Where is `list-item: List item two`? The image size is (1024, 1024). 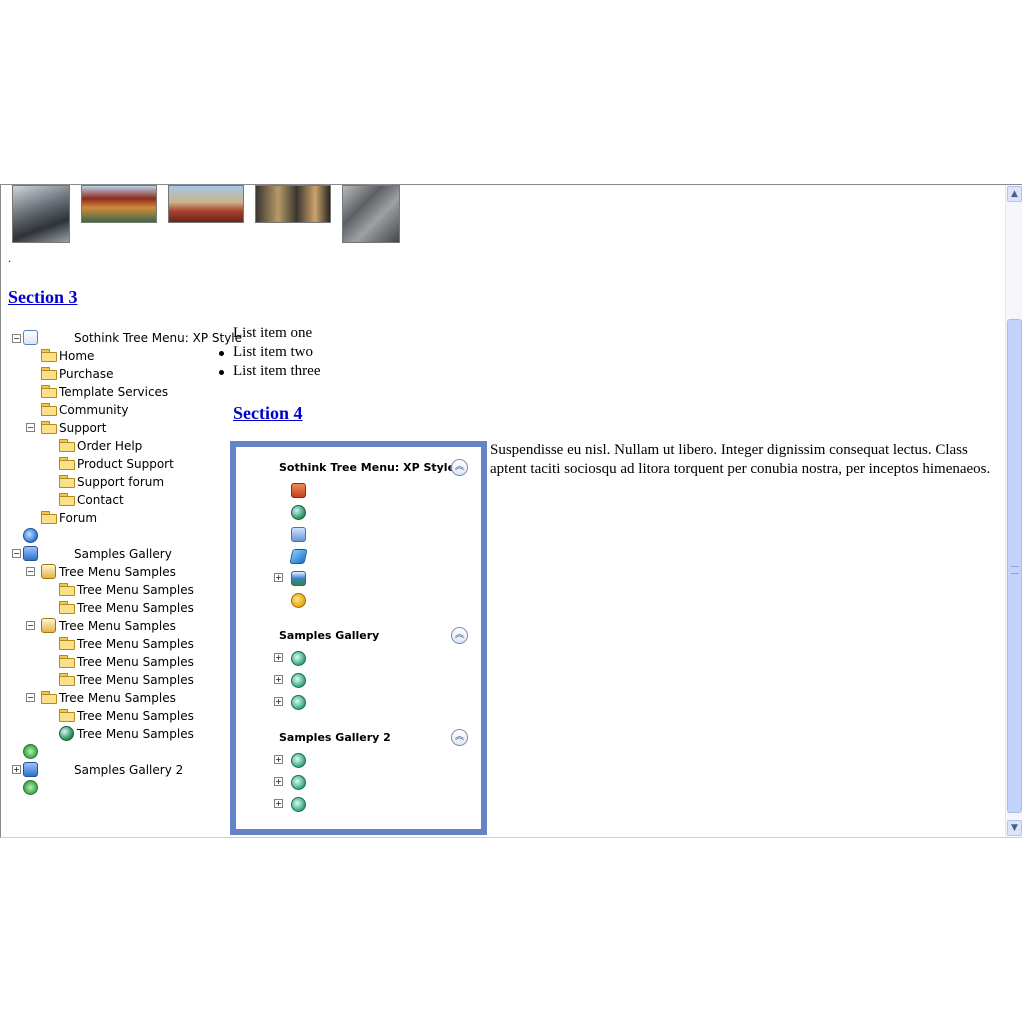
list-item: List item two is located at coordinates (266, 352).